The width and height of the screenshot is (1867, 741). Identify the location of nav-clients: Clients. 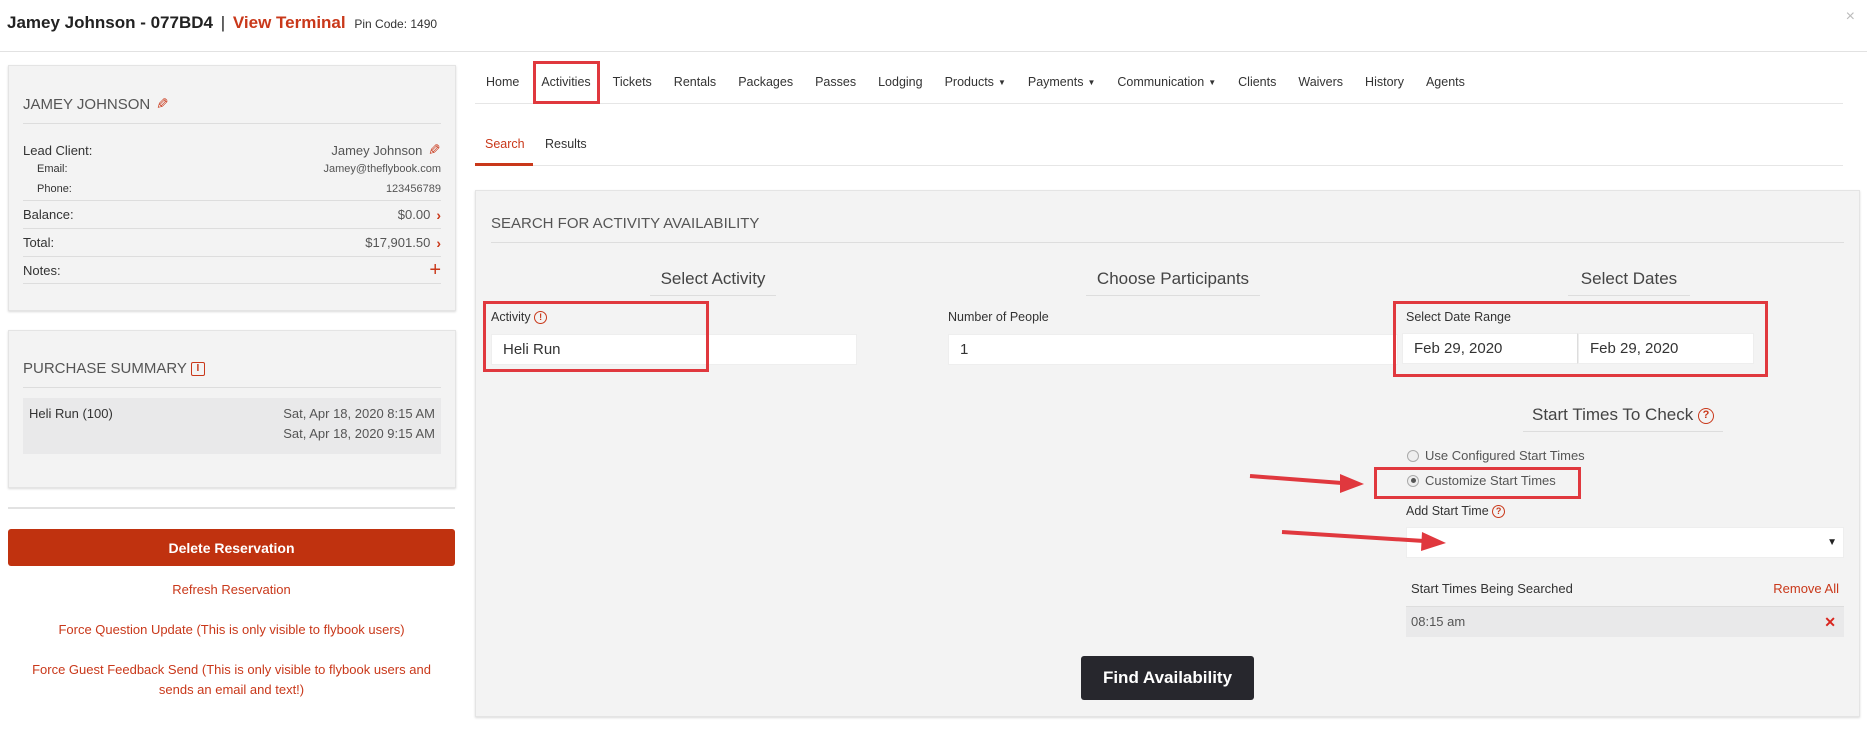
(1257, 82).